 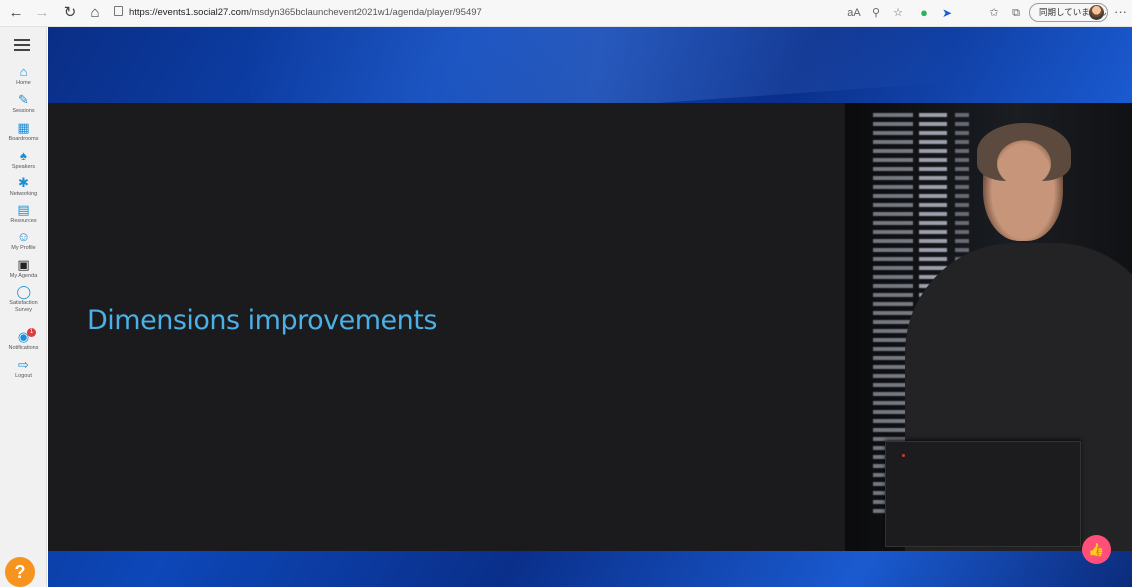 I want to click on sidebar-item-label: Speakers, so click(x=23, y=167).